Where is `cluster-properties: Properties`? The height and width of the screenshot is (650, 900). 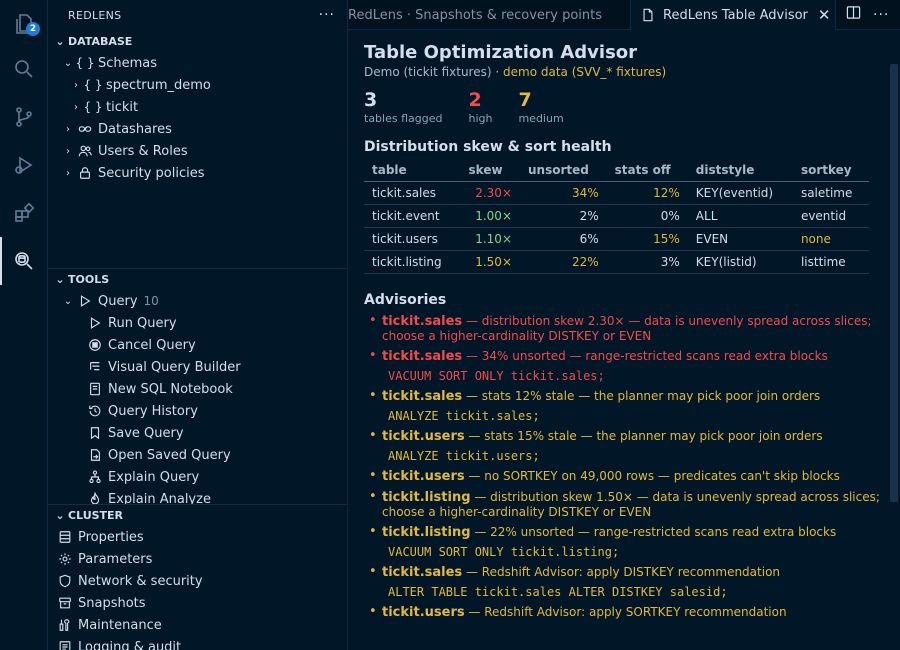
cluster-properties: Properties is located at coordinates (197, 537).